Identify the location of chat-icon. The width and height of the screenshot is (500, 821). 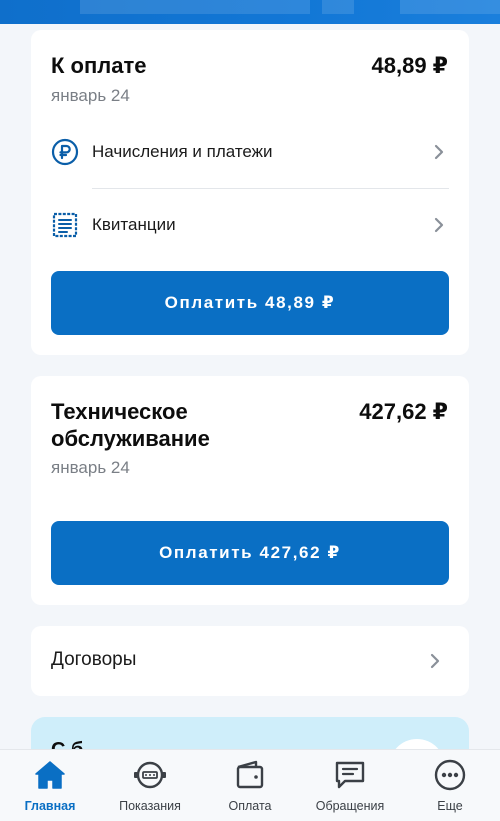
(350, 775).